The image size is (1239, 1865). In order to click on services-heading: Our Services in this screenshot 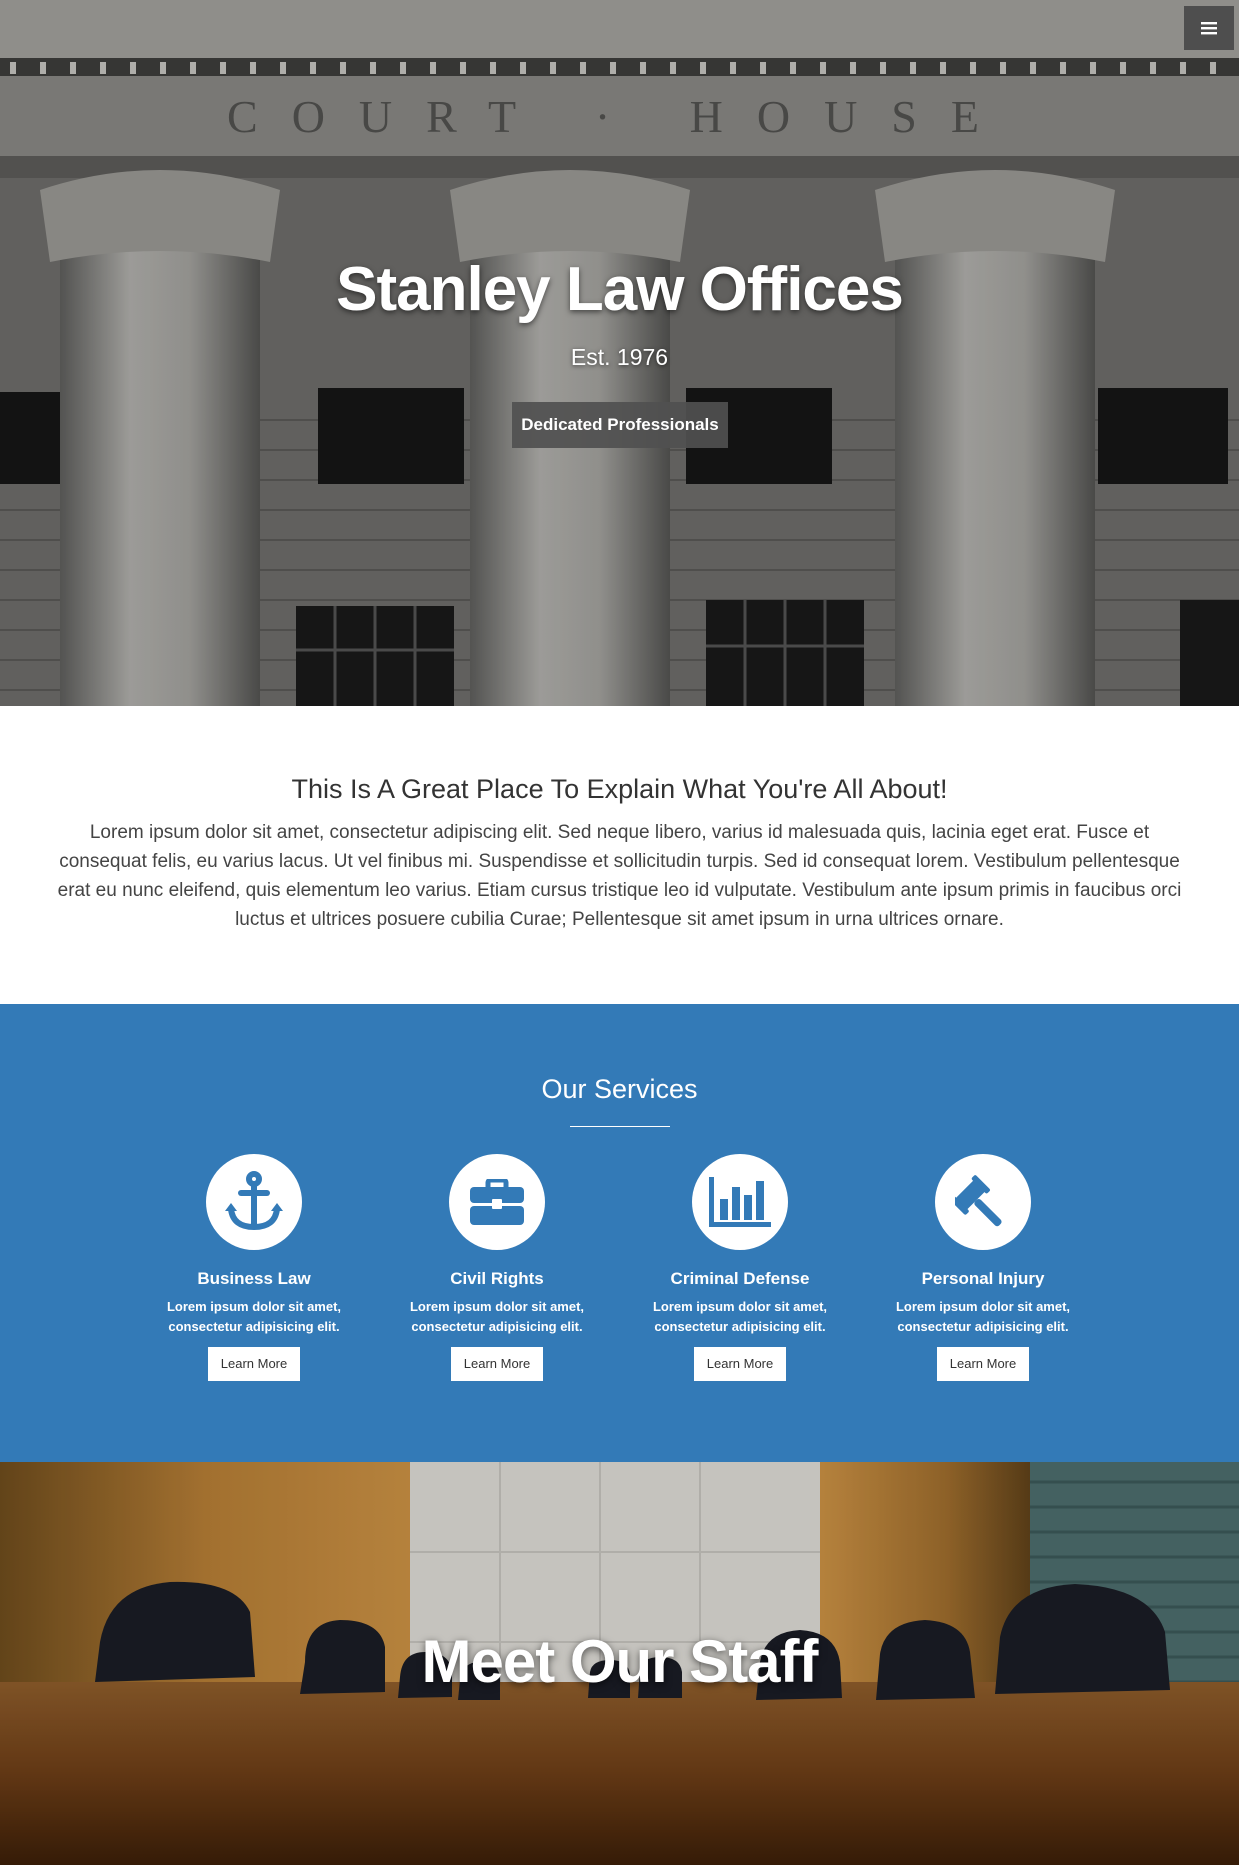, I will do `click(619, 1089)`.